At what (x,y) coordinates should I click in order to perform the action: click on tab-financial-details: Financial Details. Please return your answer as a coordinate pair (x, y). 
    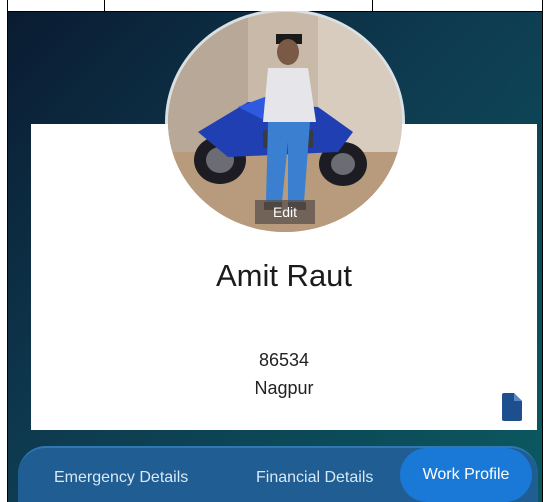
    Looking at the image, I should click on (314, 478).